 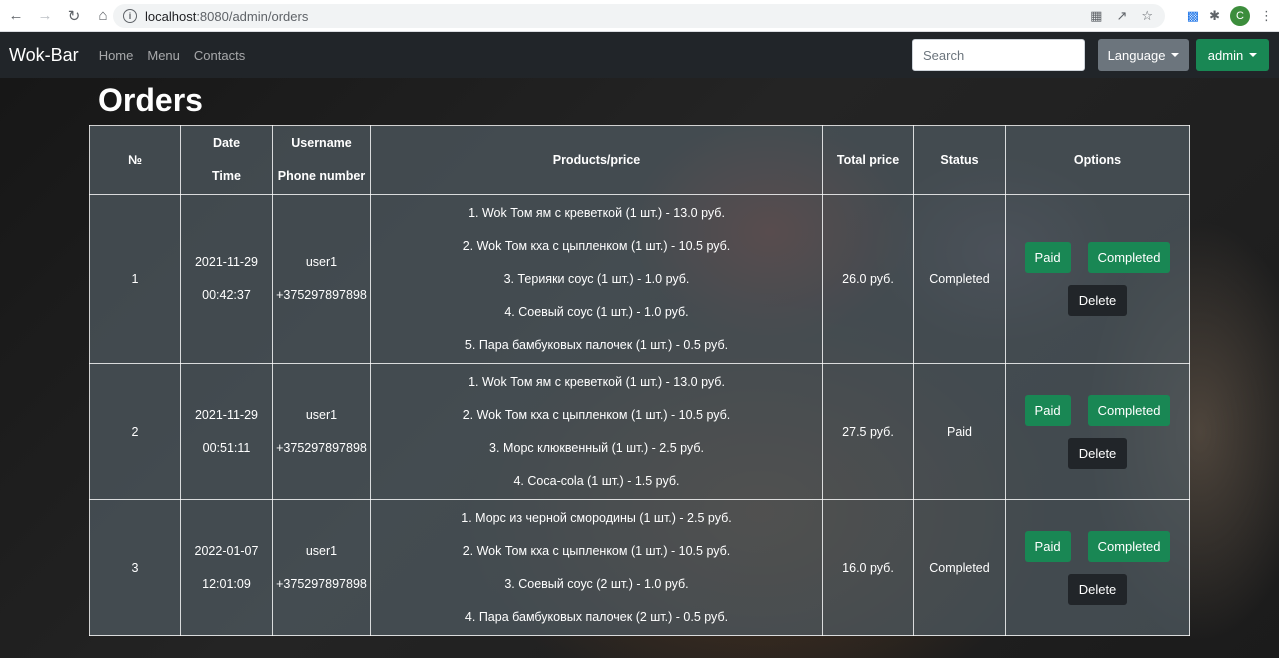 I want to click on share-icon: ↗, so click(x=1121, y=16).